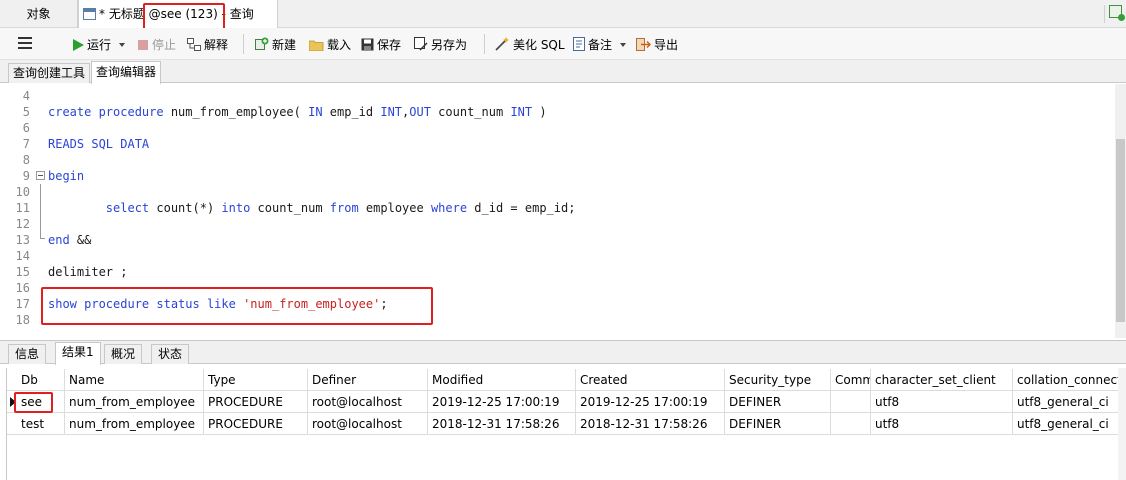  Describe the element at coordinates (207, 45) in the screenshot. I see `explain-button: 解释` at that location.